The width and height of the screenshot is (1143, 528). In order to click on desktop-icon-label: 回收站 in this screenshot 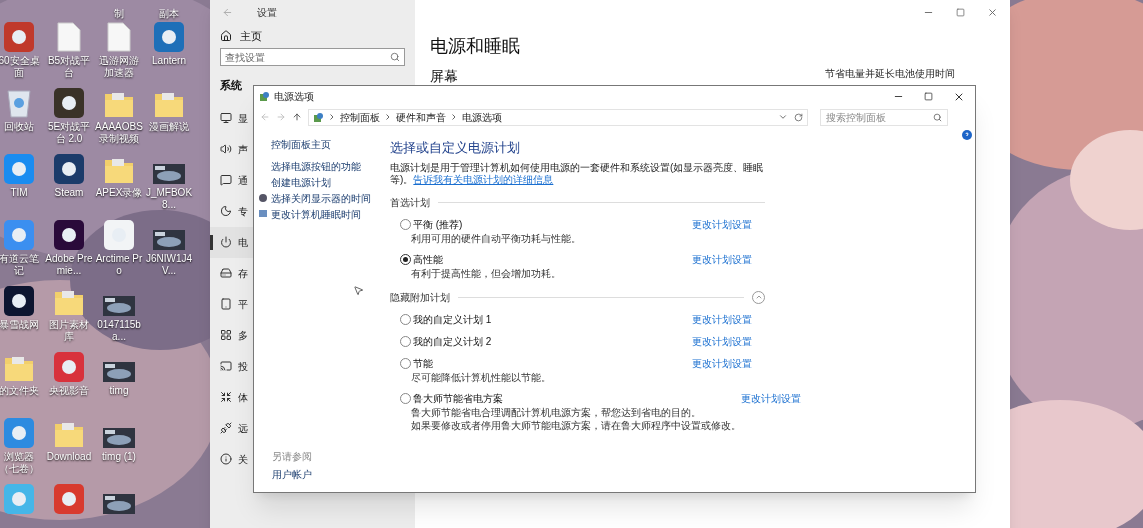, I will do `click(21, 127)`.